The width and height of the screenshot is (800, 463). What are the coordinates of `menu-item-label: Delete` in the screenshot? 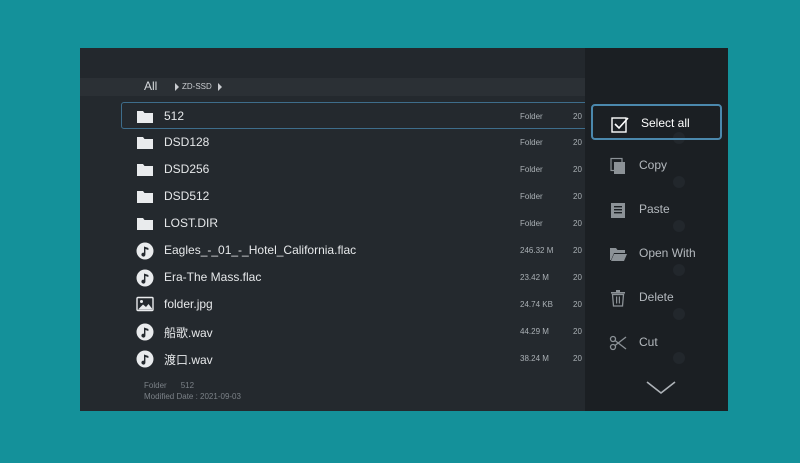 It's located at (656, 297).